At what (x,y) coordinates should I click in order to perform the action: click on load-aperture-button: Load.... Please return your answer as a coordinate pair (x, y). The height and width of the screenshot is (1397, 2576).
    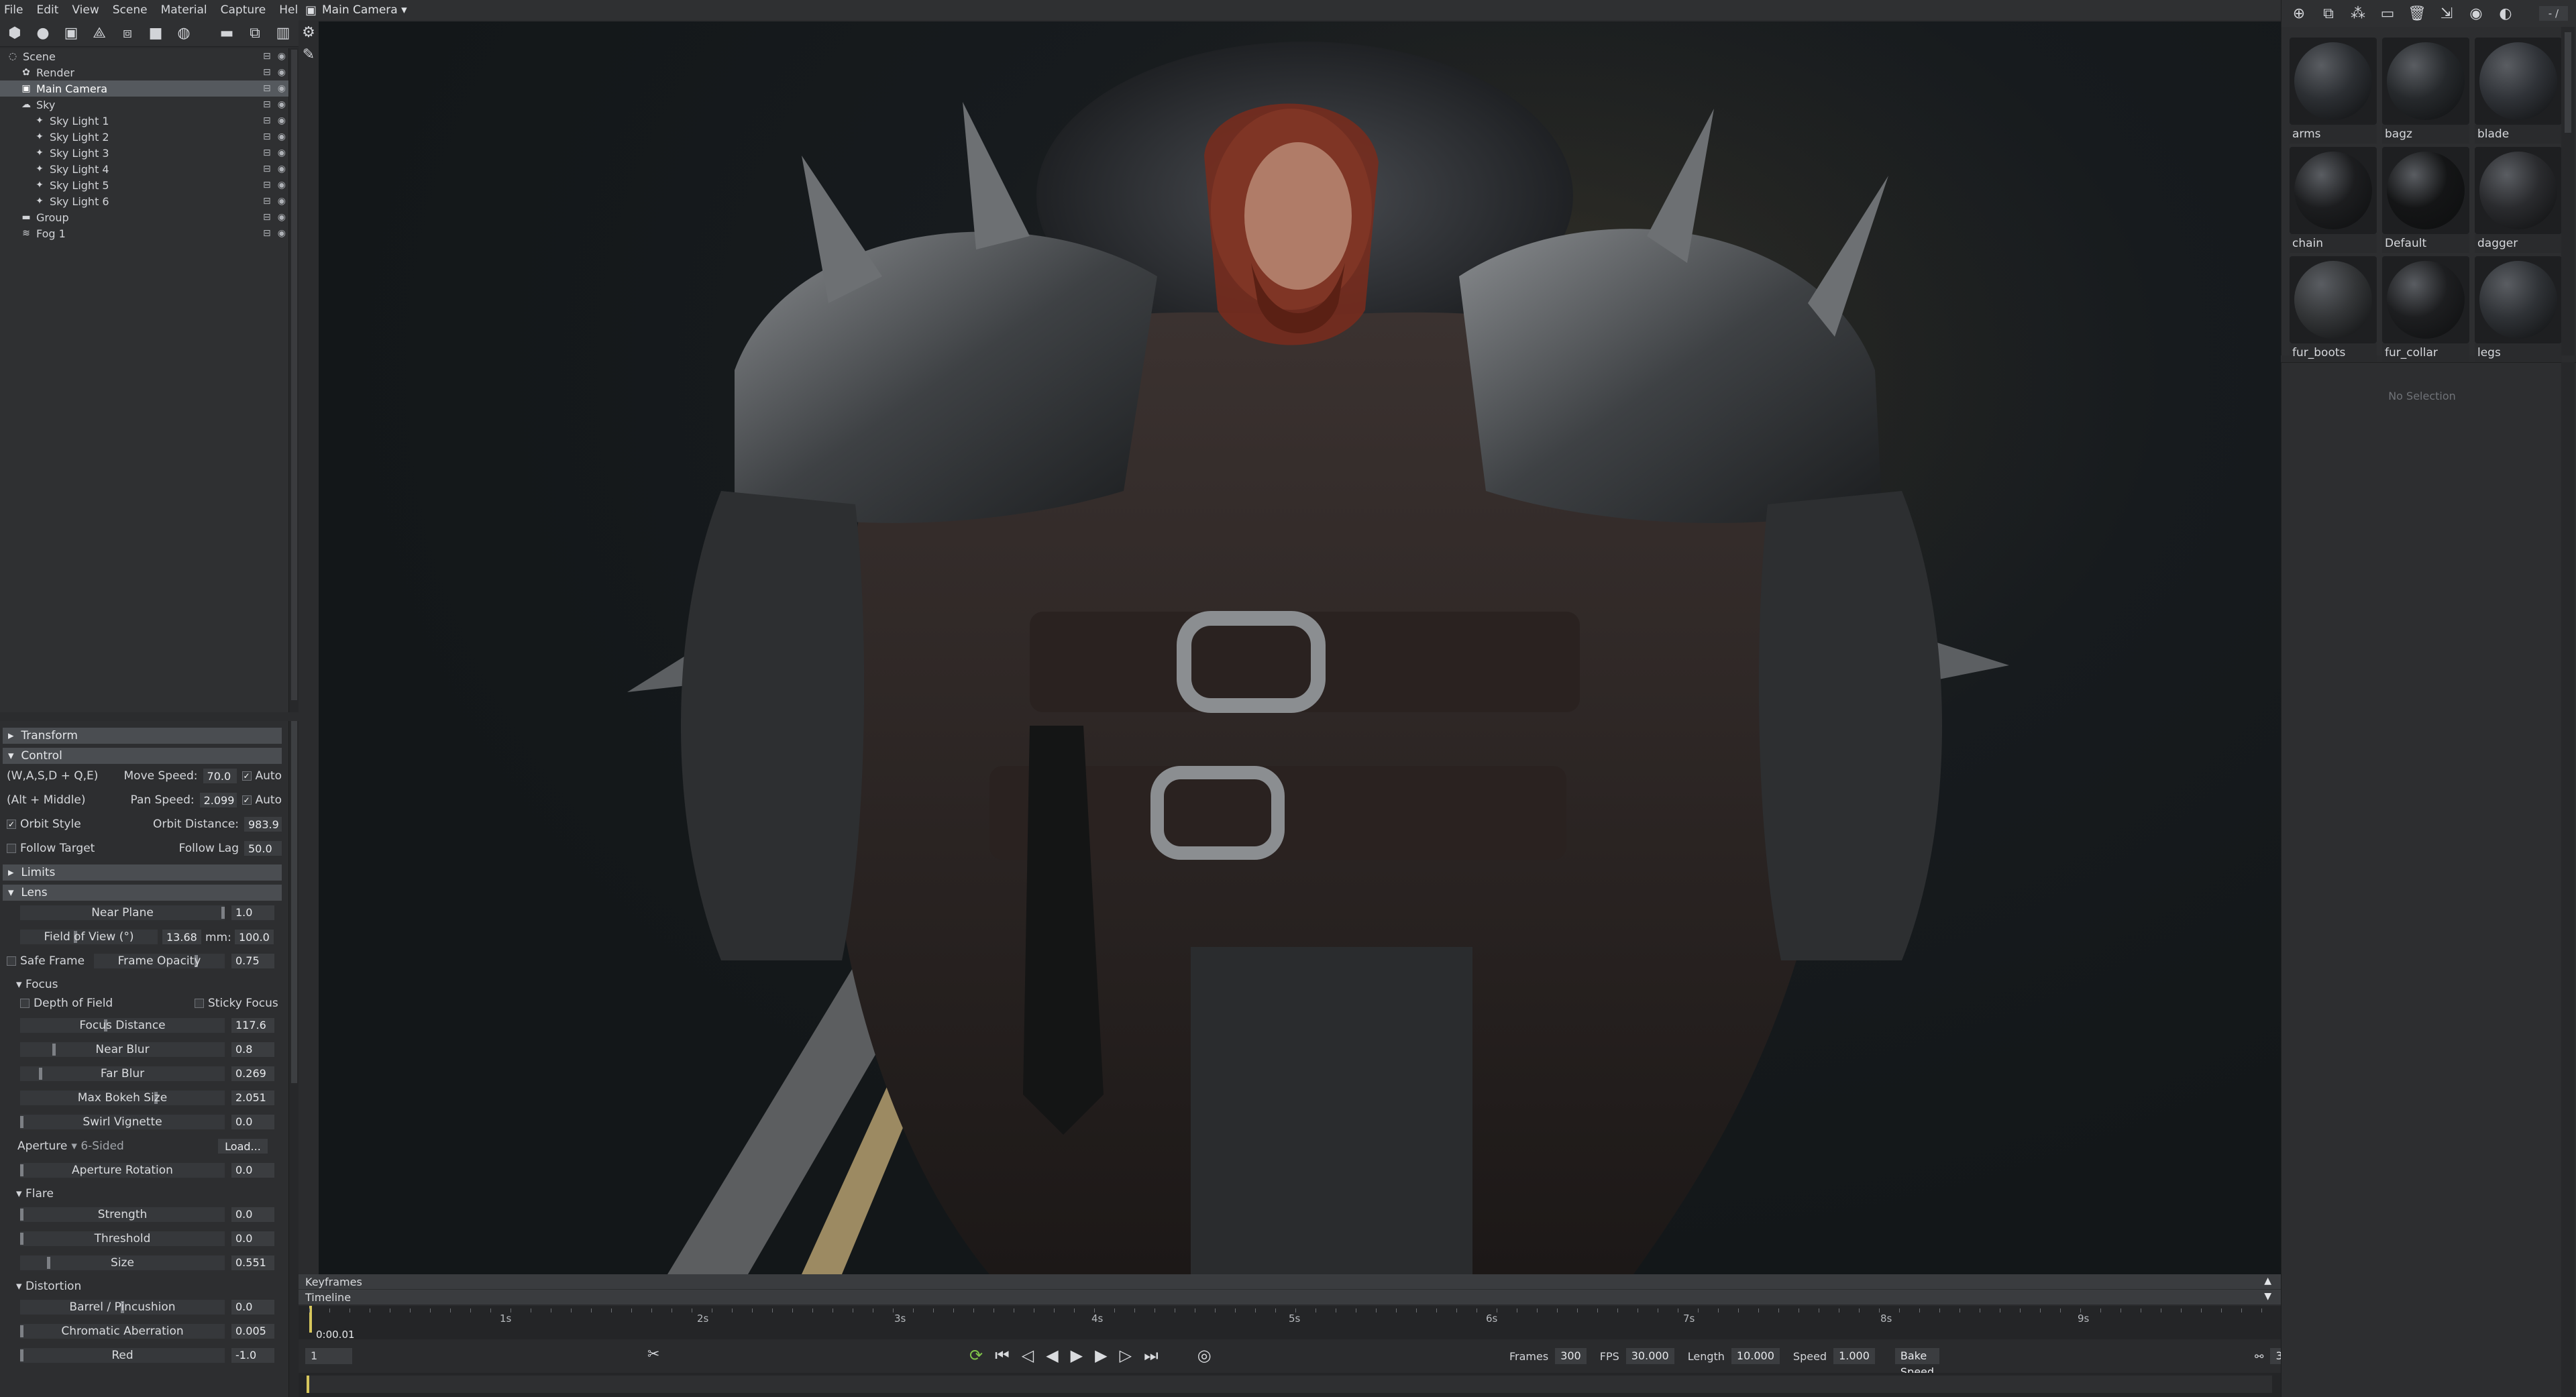
    Looking at the image, I should click on (243, 1146).